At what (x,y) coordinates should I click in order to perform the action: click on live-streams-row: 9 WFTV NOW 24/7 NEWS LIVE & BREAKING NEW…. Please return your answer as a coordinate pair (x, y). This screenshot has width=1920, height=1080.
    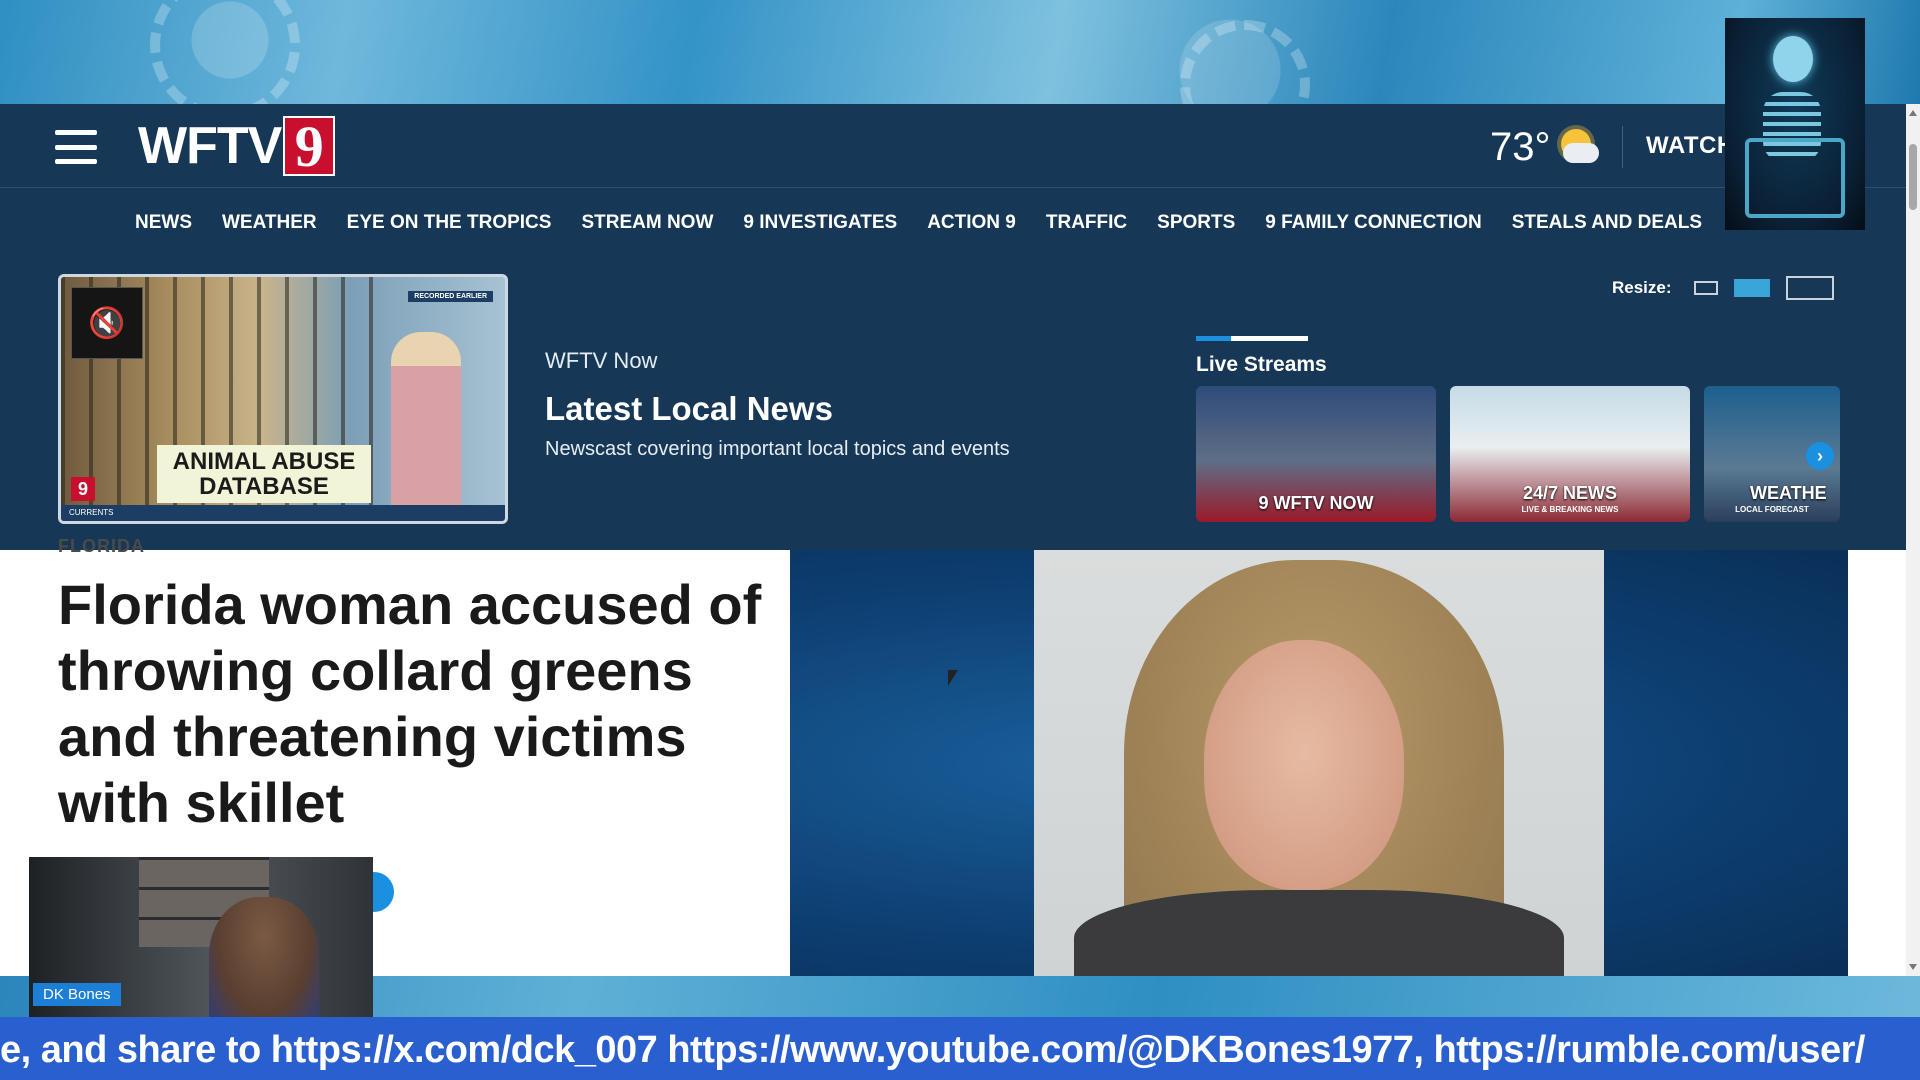
    Looking at the image, I should click on (1518, 454).